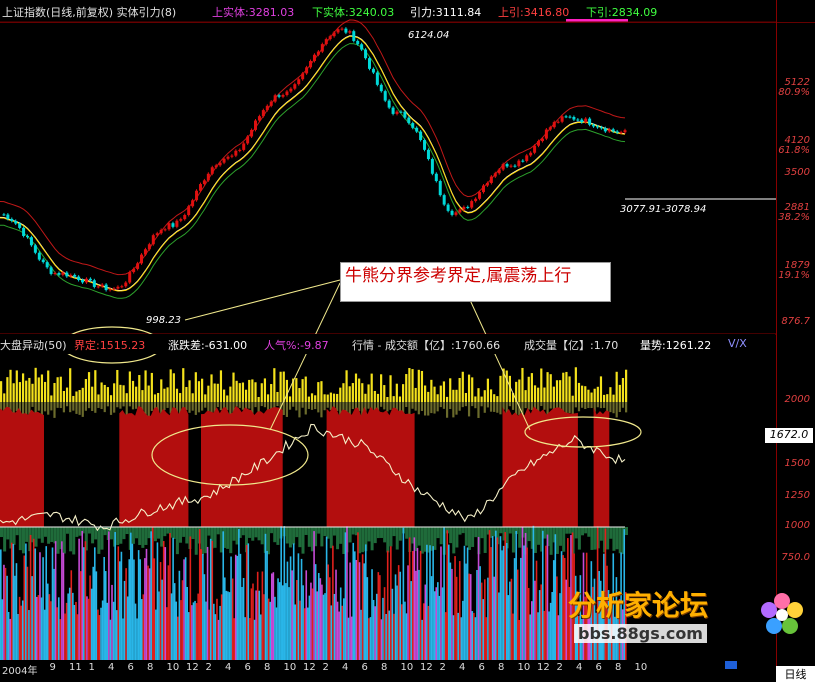 This screenshot has height=682, width=815. Describe the element at coordinates (208, 667) in the screenshot. I see `x-tick: 2` at that location.